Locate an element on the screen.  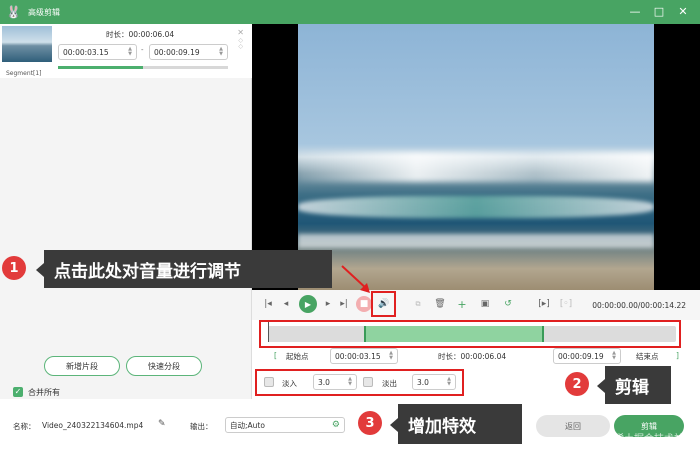
callout-2-text: 剪辑 is located at coordinates (638, 385).